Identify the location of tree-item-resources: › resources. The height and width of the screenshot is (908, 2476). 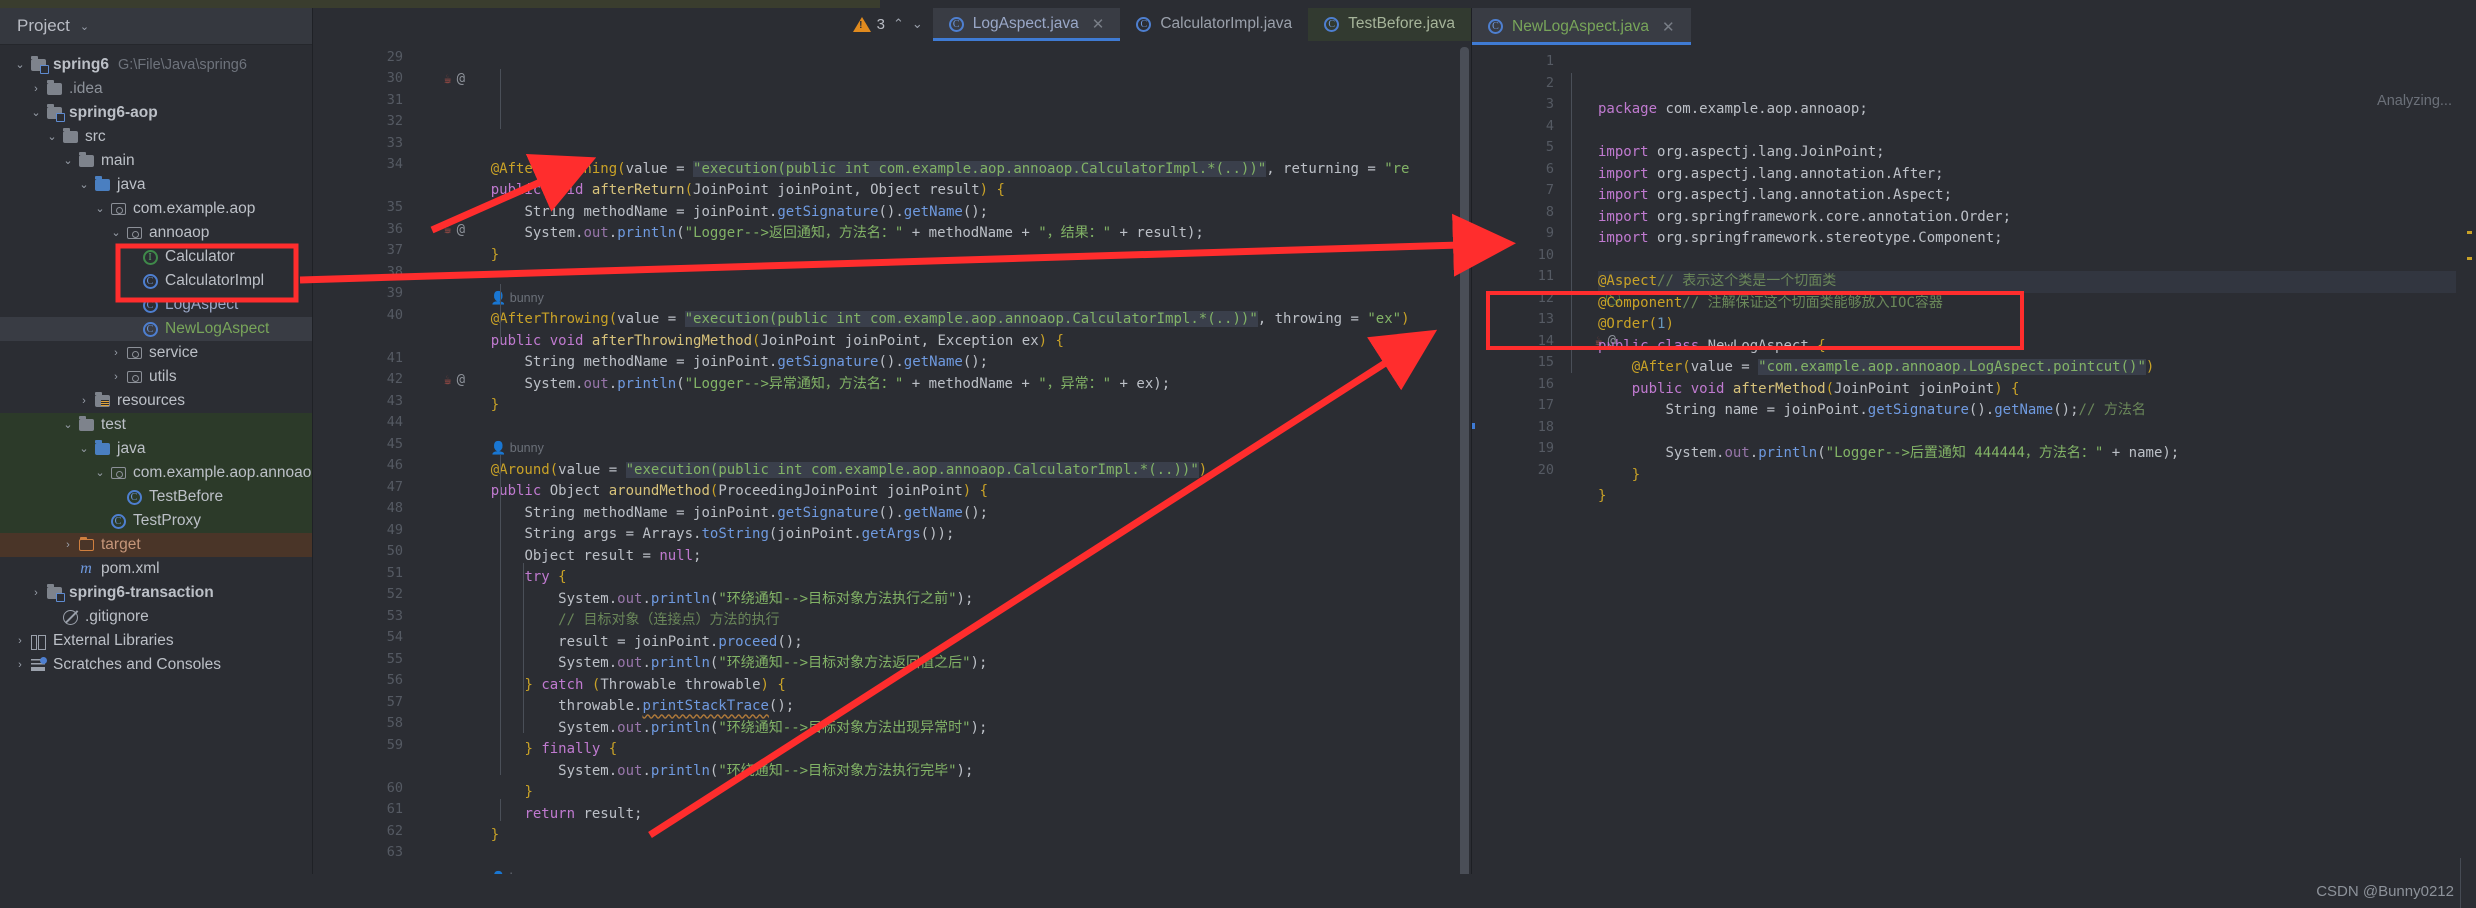
(156, 401).